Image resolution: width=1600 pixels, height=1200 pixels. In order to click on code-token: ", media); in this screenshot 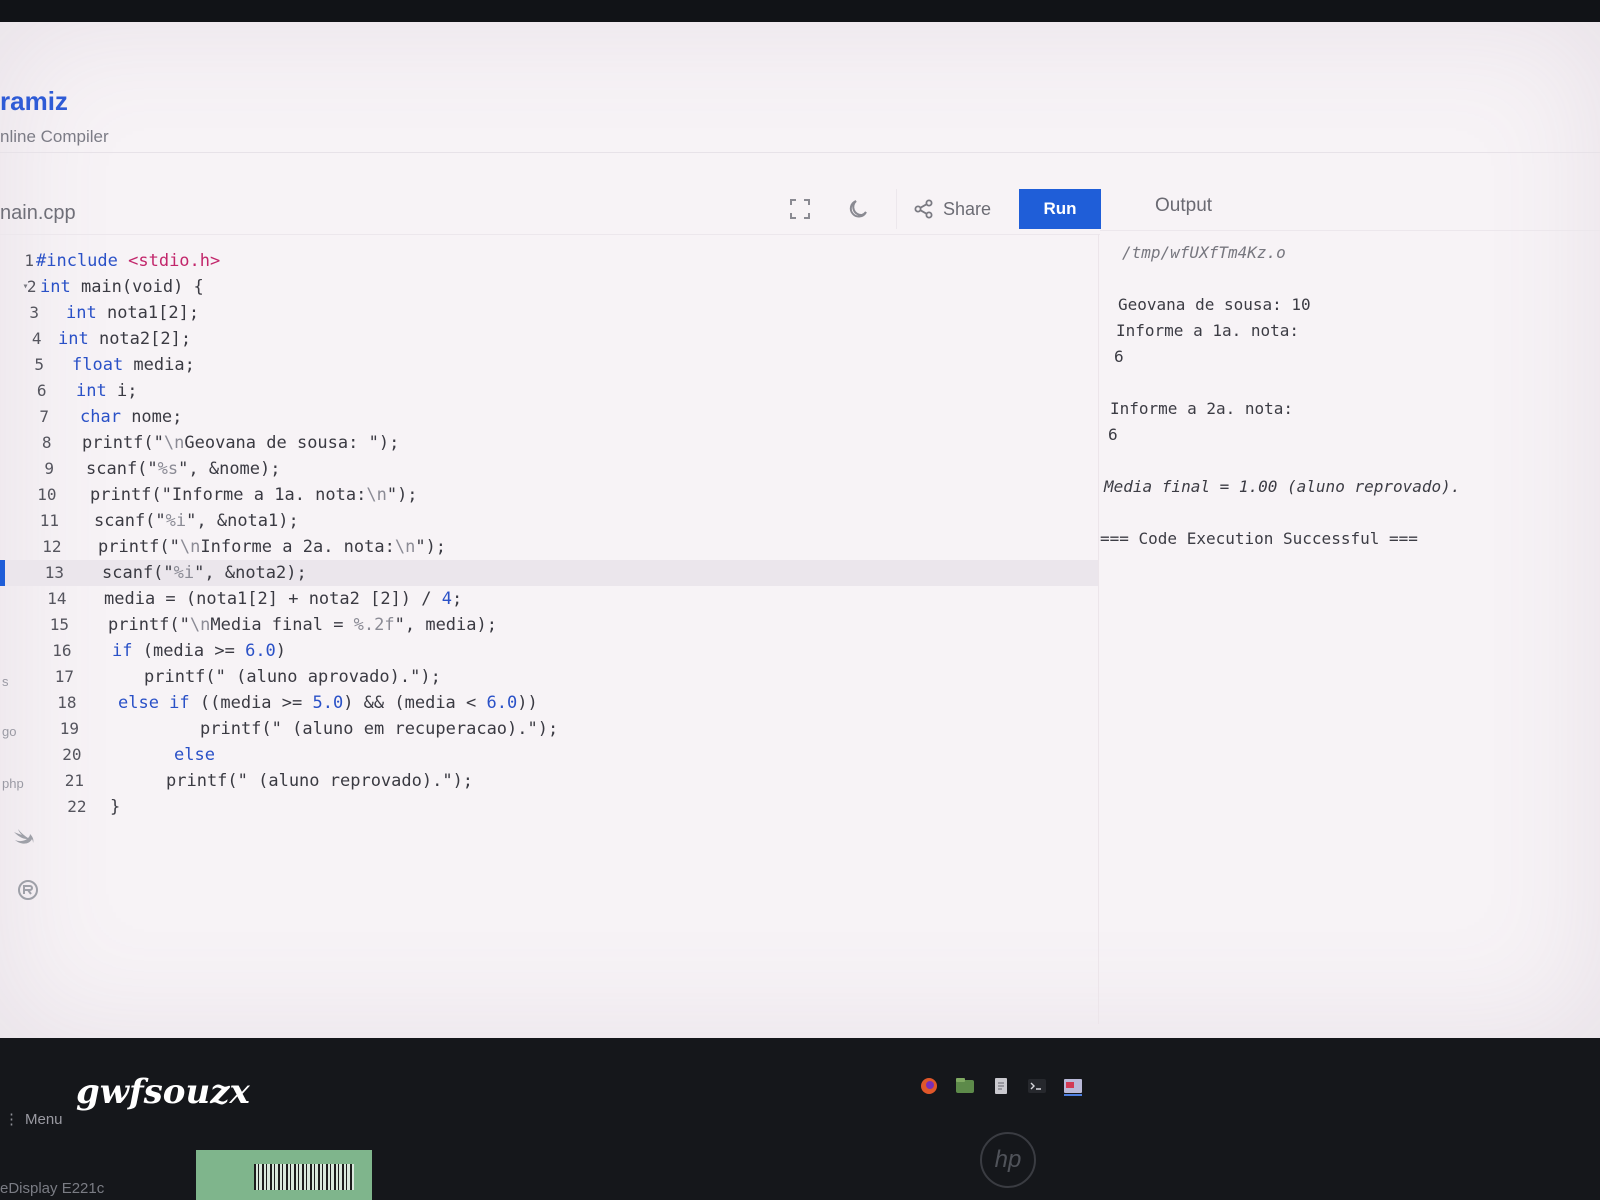, I will do `click(445, 625)`.